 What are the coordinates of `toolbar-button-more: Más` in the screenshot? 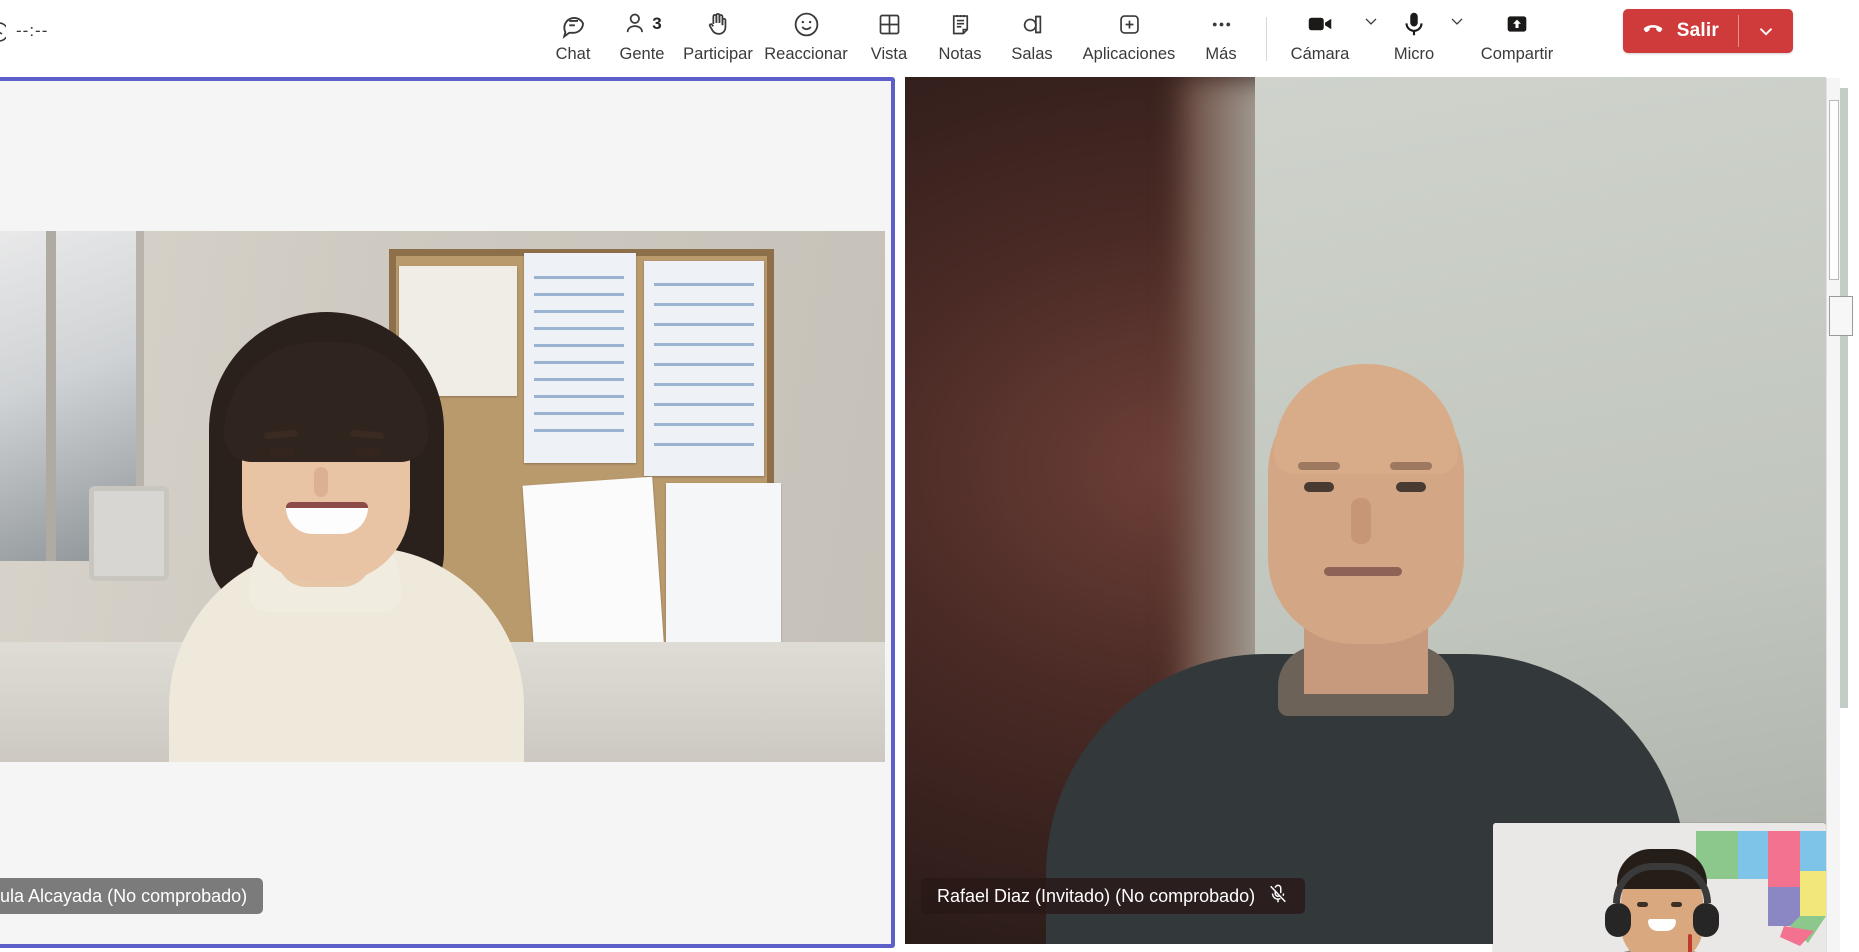 It's located at (1221, 32).